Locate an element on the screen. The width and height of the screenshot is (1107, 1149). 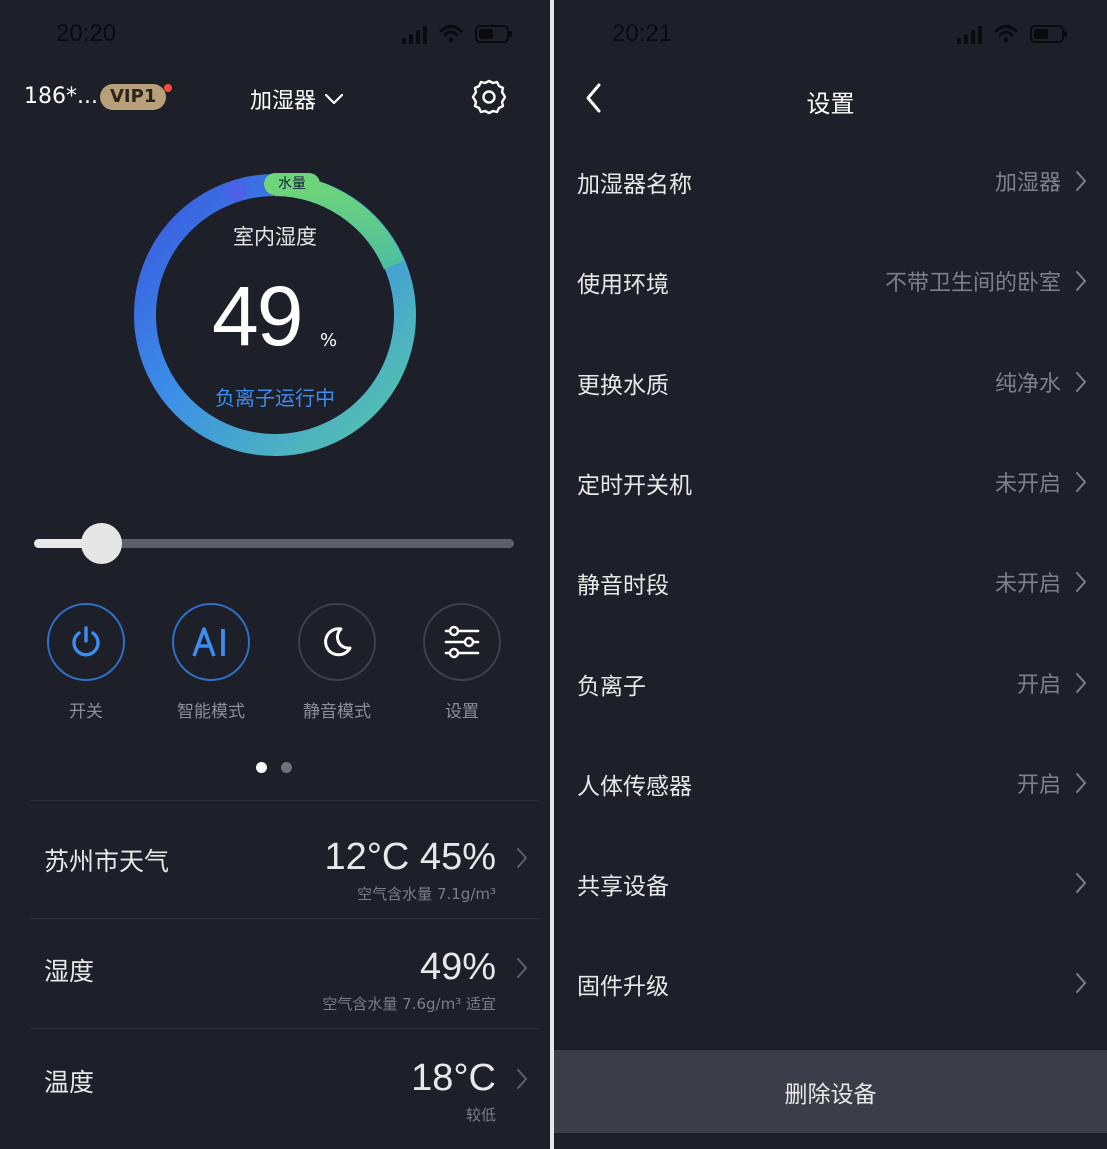
weather-row-sub: 空气含水量 7.1g/m³ is located at coordinates (426, 894).